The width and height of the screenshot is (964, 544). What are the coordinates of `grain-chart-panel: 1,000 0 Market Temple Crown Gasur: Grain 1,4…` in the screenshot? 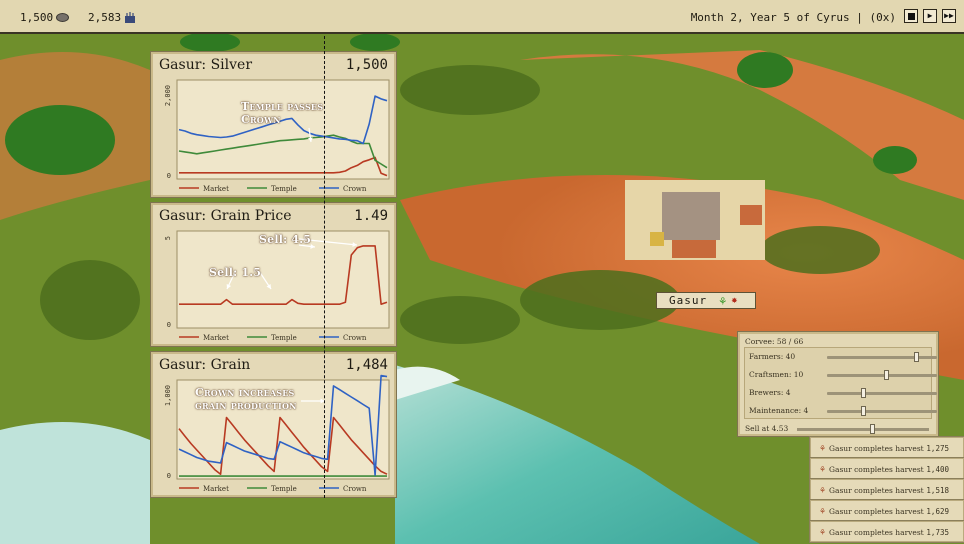 It's located at (273, 424).